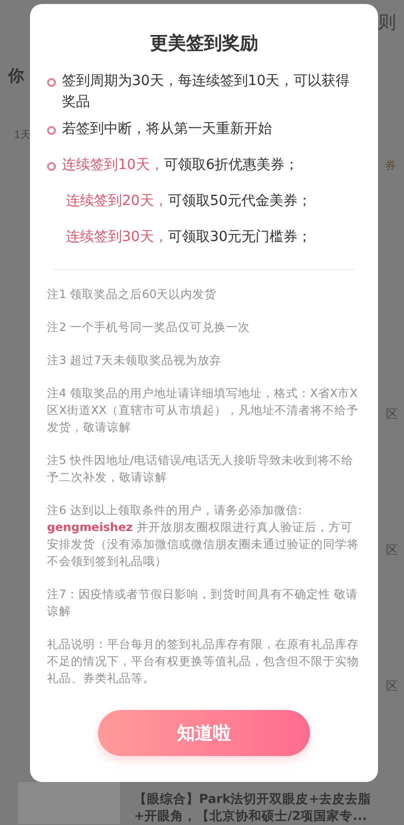  I want to click on header-text: 则, so click(387, 22).